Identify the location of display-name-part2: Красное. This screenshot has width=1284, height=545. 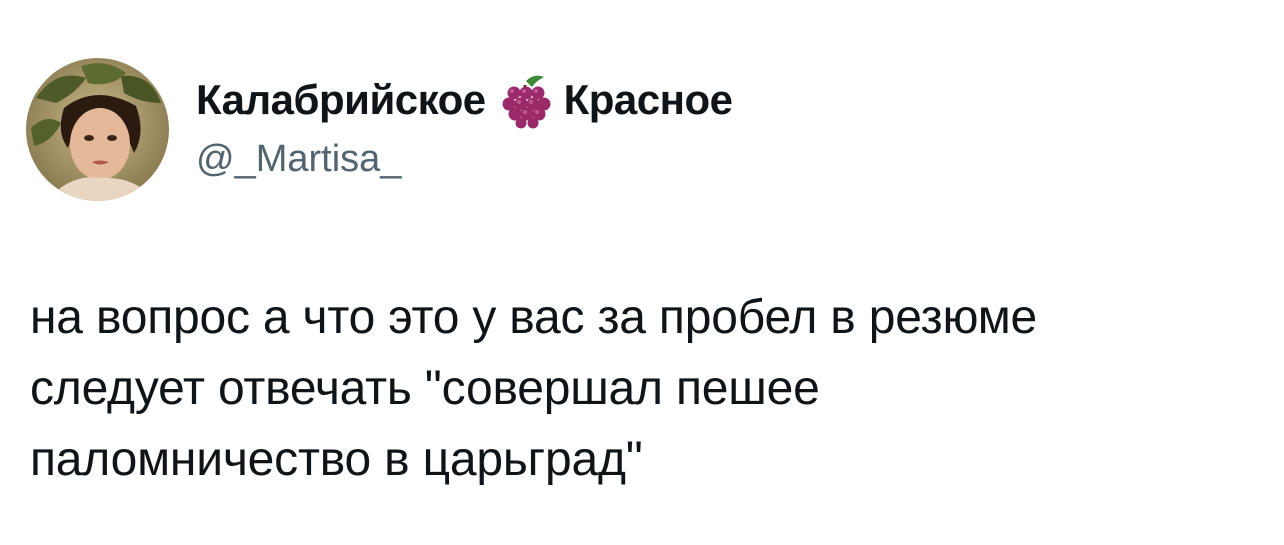
(648, 100).